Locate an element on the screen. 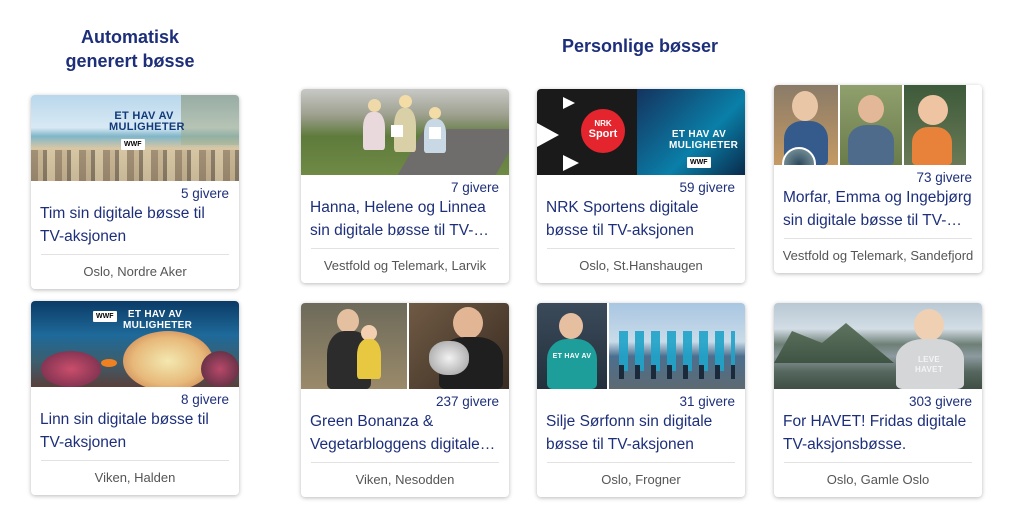 This screenshot has height=528, width=1016. card-location: Oslo, Gamle Oslo is located at coordinates (878, 479).